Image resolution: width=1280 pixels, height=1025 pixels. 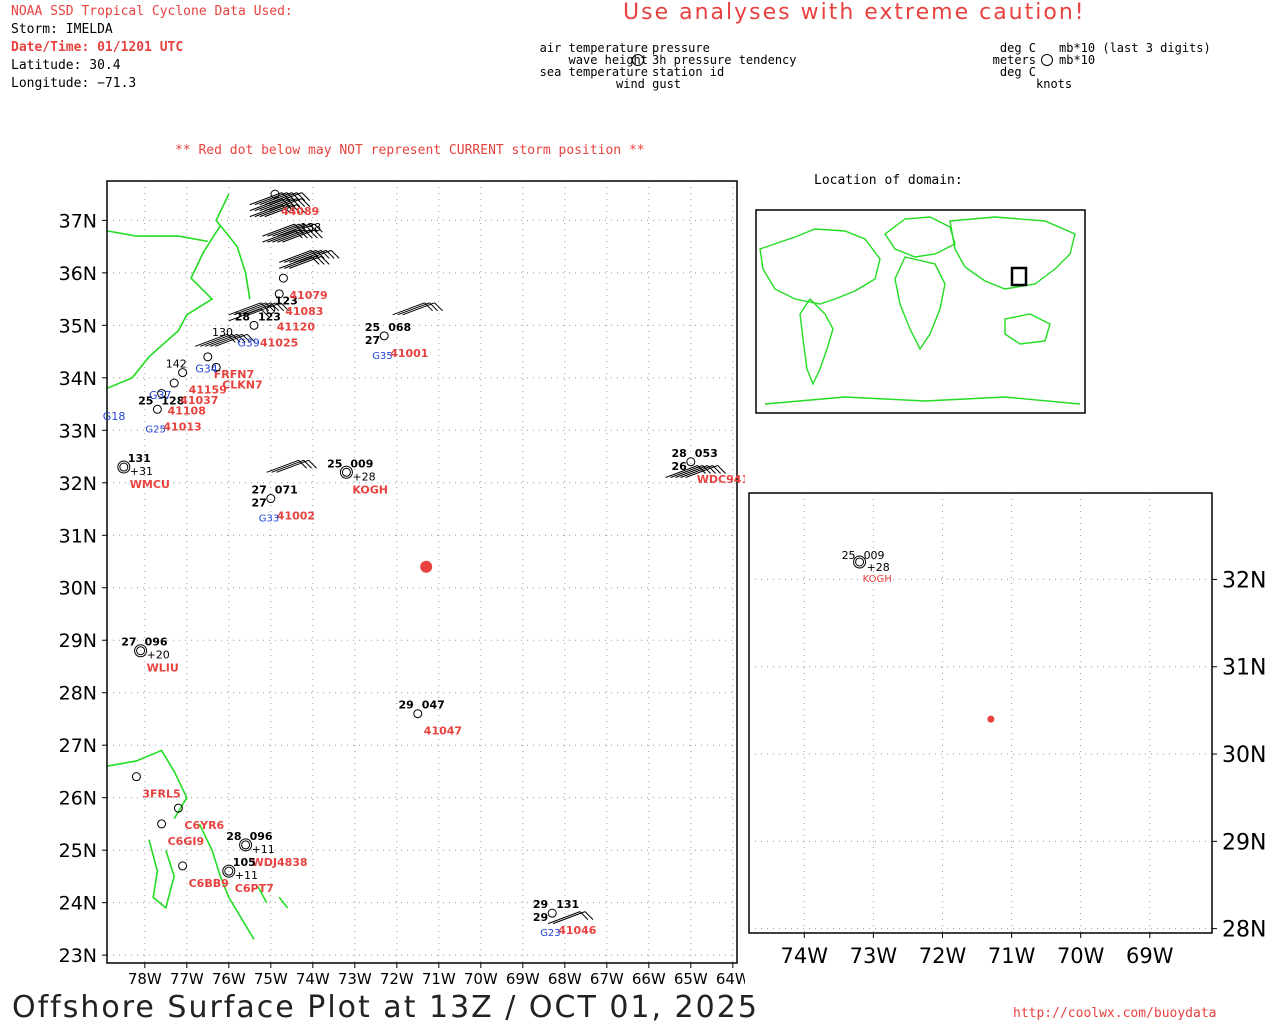 What do you see at coordinates (244, 862) in the screenshot?
I see `station-pressure: 105` at bounding box center [244, 862].